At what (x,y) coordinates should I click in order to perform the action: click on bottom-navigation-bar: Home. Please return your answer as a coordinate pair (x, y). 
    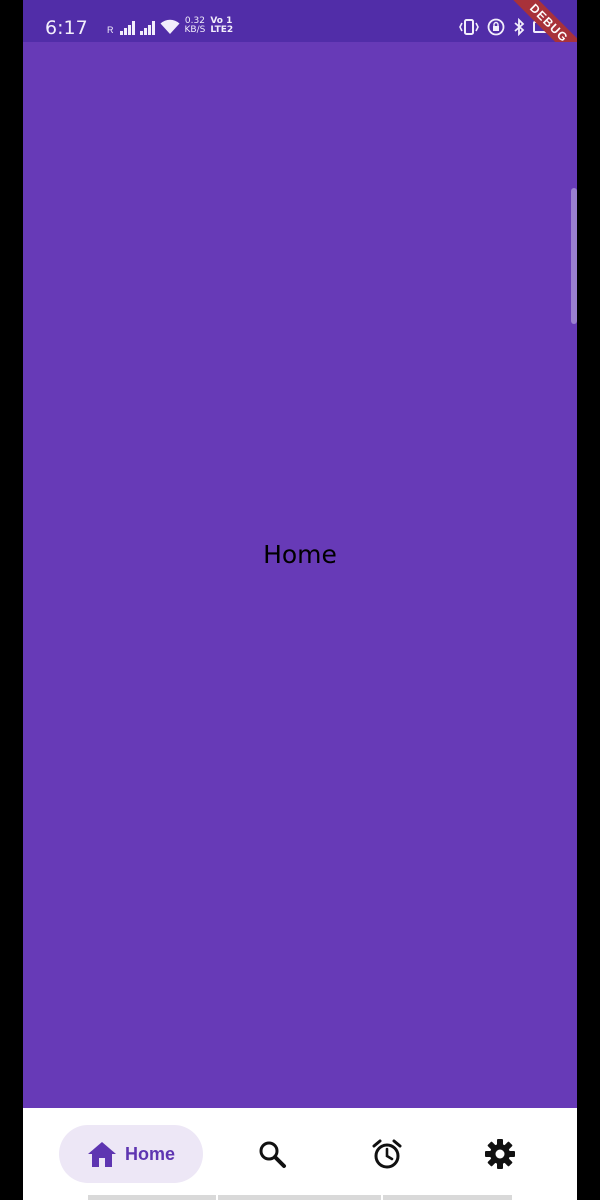
    Looking at the image, I should click on (300, 1154).